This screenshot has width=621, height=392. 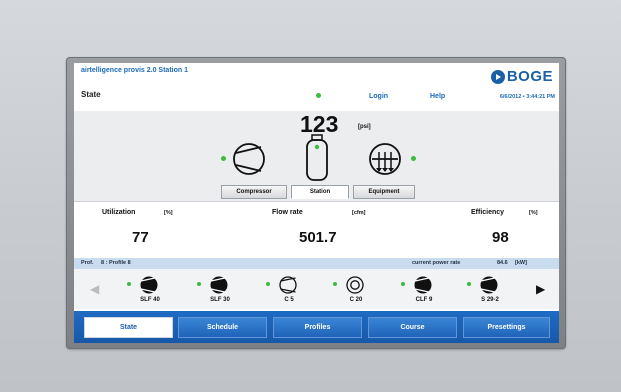 I want to click on machine-name: CLF 9, so click(x=424, y=300).